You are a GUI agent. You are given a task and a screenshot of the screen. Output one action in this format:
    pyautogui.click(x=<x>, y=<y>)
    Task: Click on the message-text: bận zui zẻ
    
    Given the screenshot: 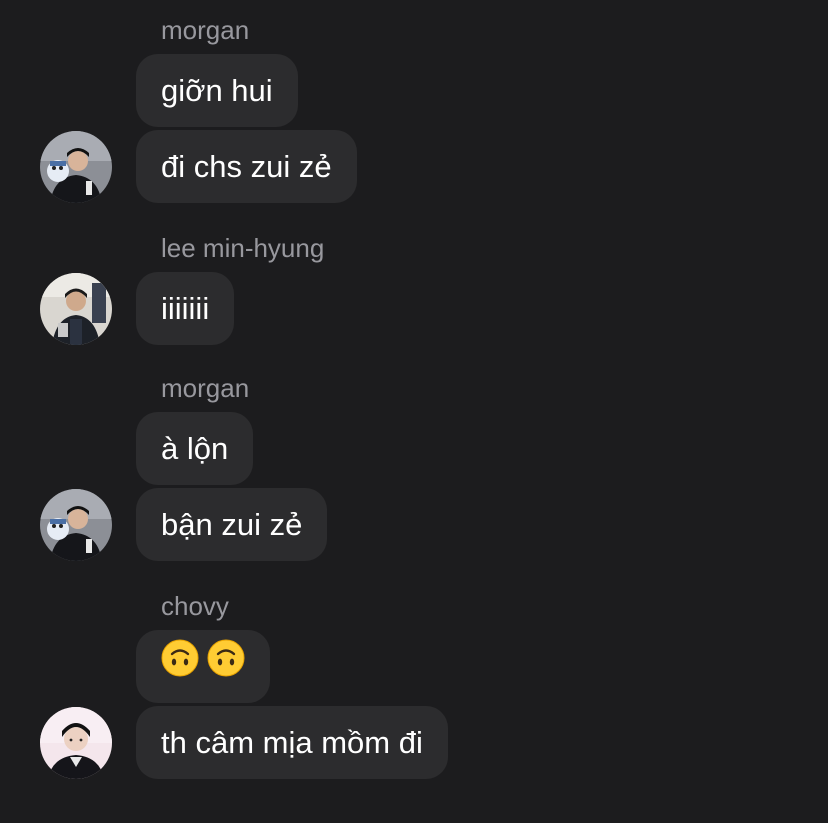 What is the action you would take?
    pyautogui.click(x=232, y=524)
    